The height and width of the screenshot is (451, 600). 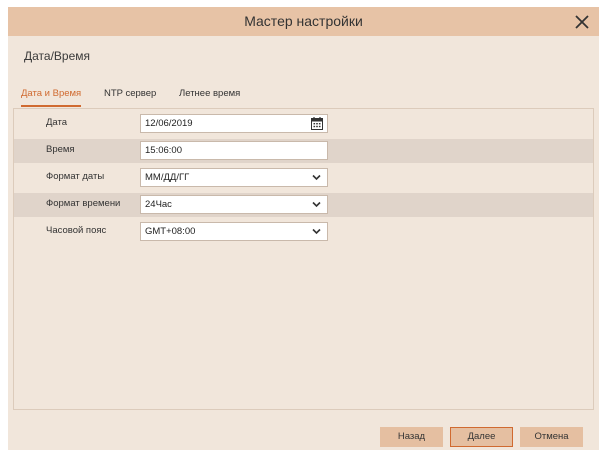 What do you see at coordinates (170, 231) in the screenshot?
I see `timezone-value: GMT+08:00` at bounding box center [170, 231].